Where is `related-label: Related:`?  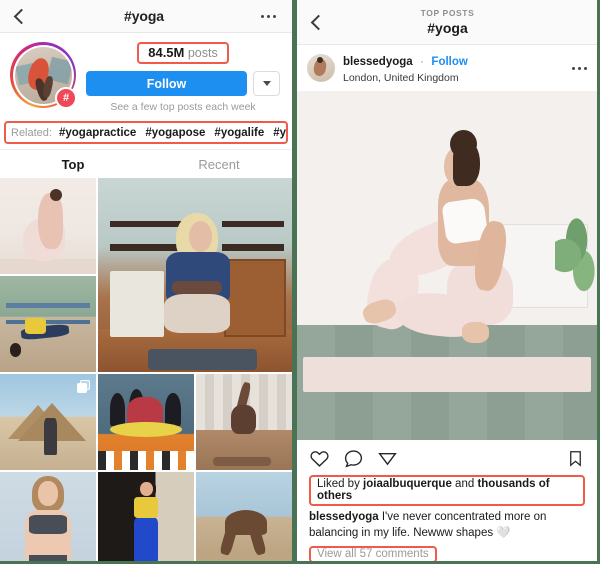
related-label: Related: is located at coordinates (31, 132).